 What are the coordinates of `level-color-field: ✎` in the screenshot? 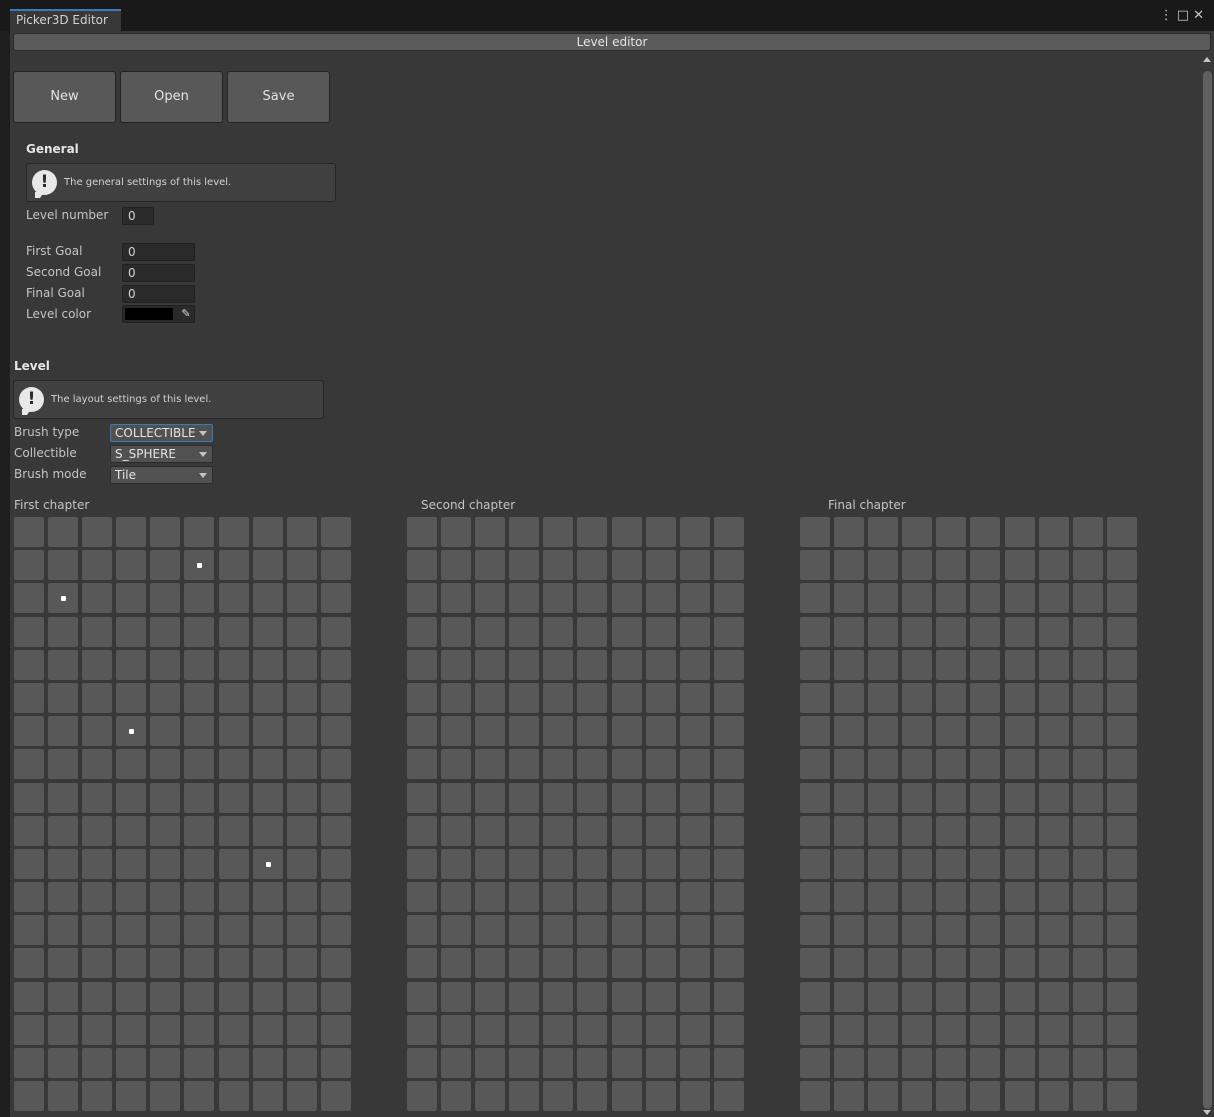 It's located at (158, 314).